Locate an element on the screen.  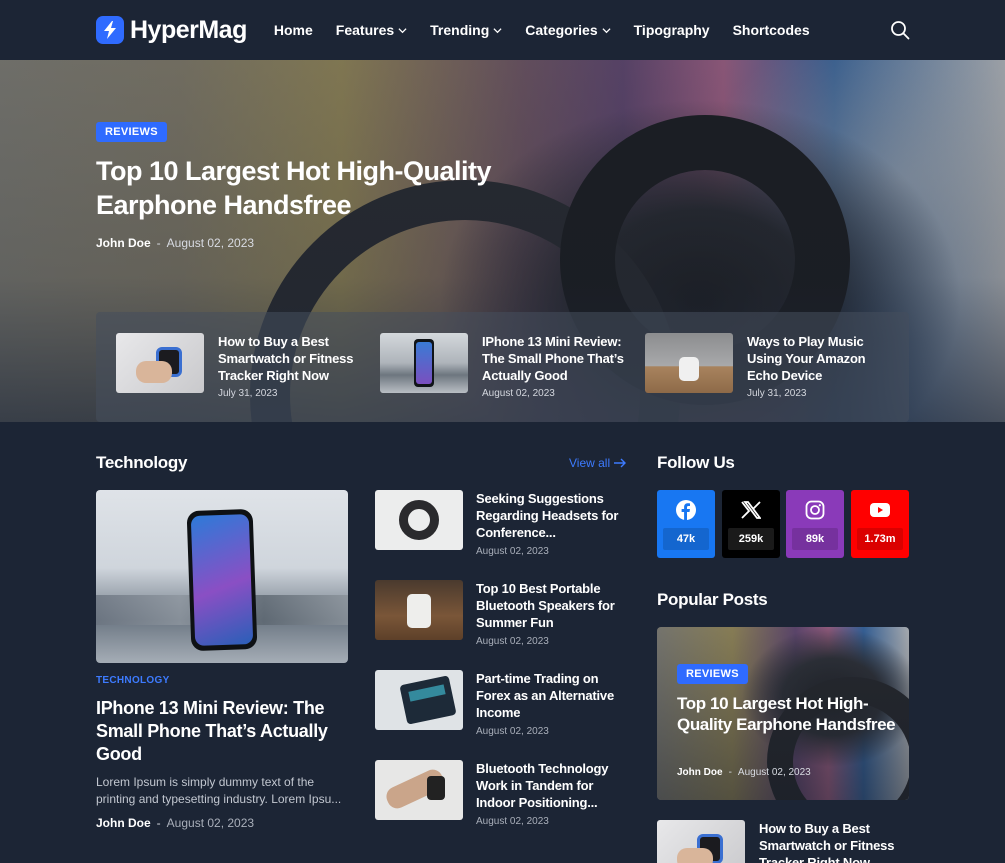
main-article-date: August 02, 2023 is located at coordinates (210, 823).